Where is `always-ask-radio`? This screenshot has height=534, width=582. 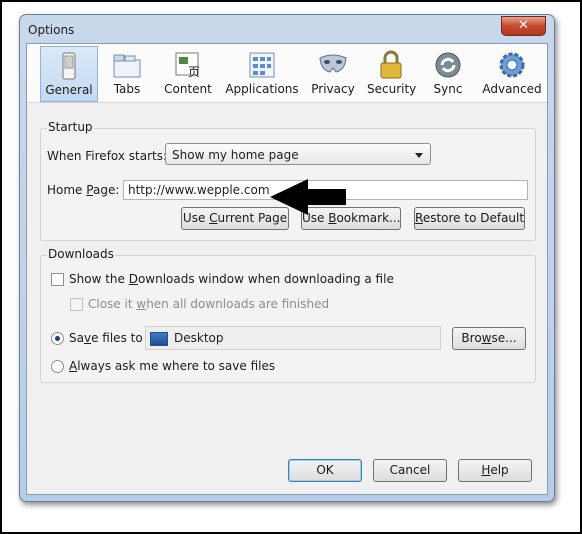 always-ask-radio is located at coordinates (57, 366).